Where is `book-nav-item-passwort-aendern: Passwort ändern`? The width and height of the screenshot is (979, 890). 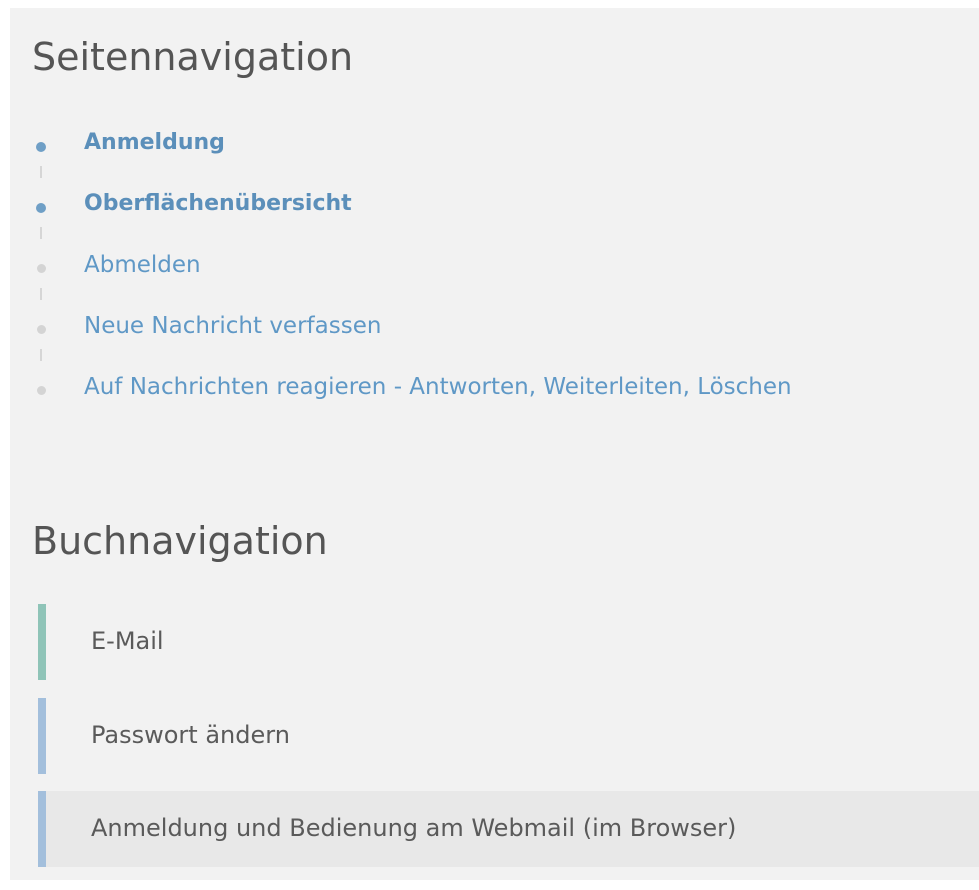
book-nav-item-passwort-aendern: Passwort ändern is located at coordinates (508, 736).